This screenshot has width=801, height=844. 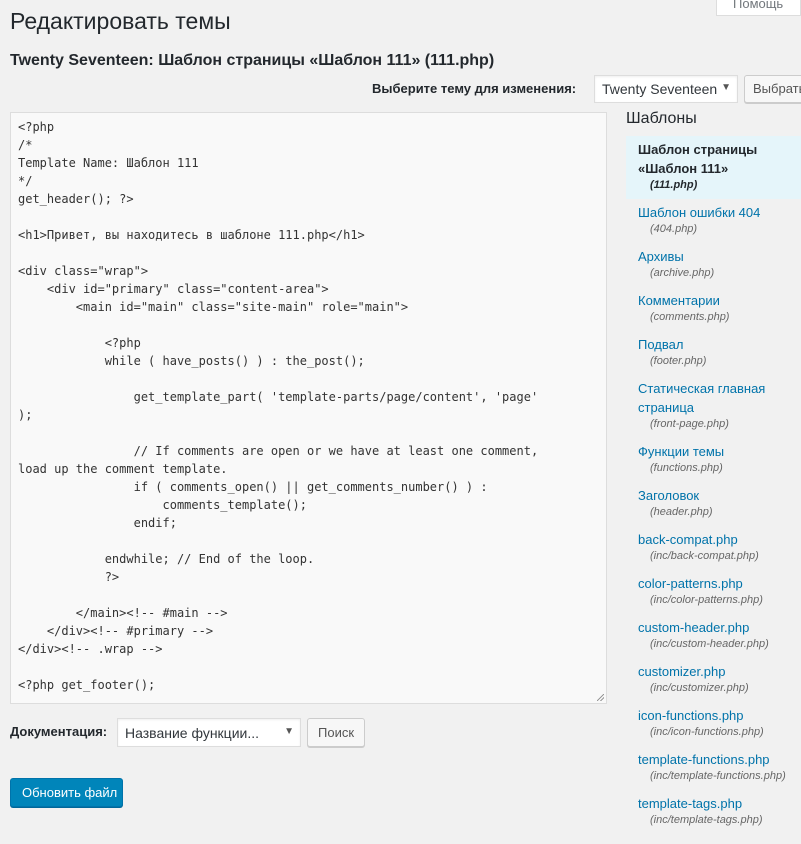 What do you see at coordinates (719, 715) in the screenshot?
I see `template-file-link: icon-functions.php` at bounding box center [719, 715].